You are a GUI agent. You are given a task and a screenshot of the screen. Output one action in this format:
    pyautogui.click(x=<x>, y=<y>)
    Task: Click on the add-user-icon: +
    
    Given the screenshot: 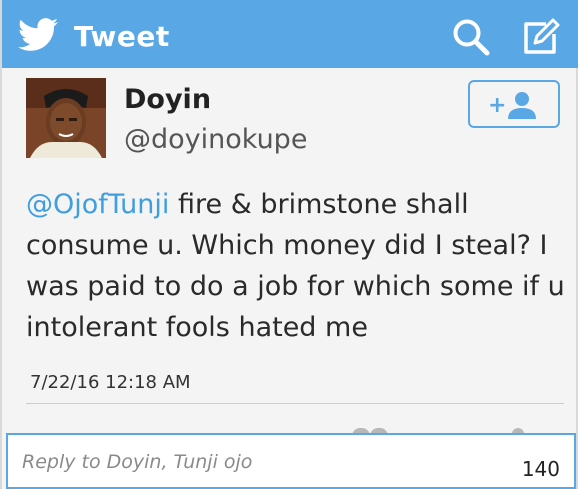 What is the action you would take?
    pyautogui.click(x=512, y=105)
    